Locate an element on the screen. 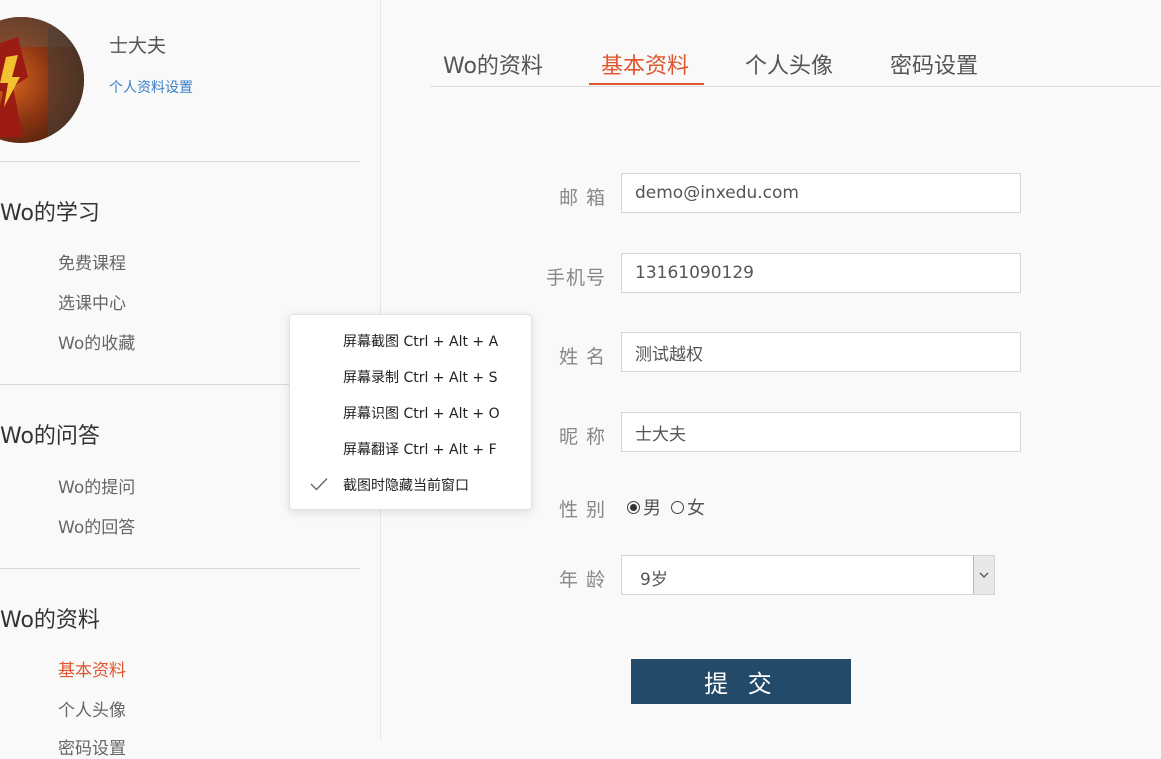  section-title-profile: Wo的资料 is located at coordinates (50, 620).